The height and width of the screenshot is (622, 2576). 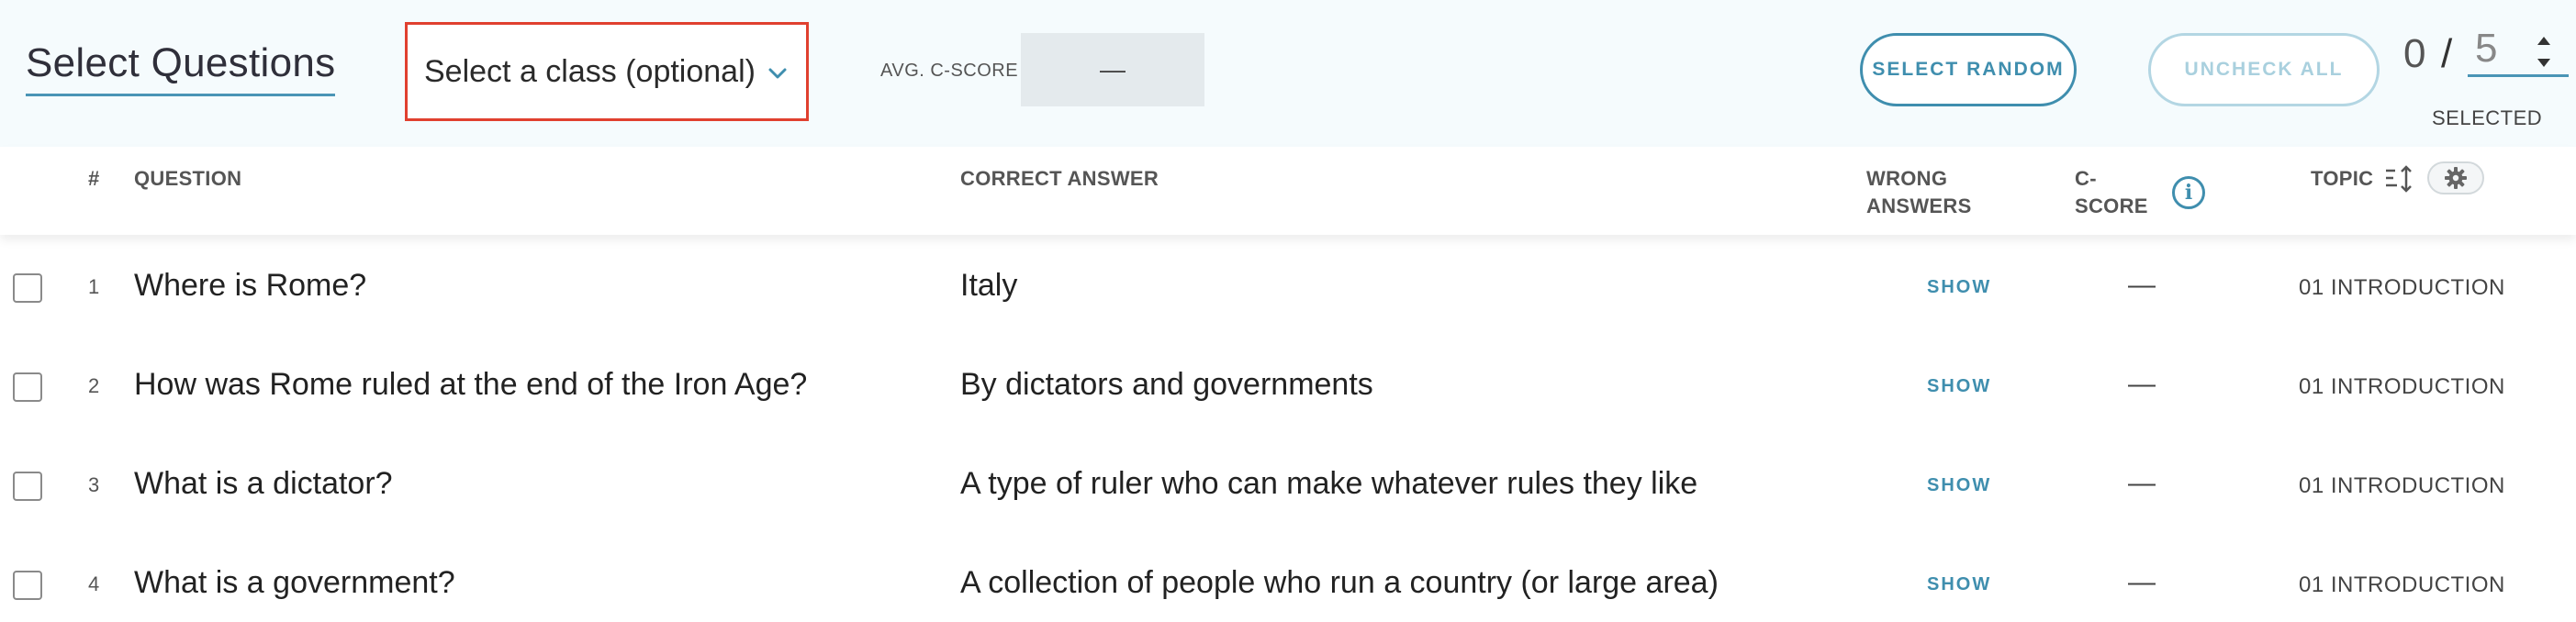 I want to click on chevron-down-icon, so click(x=777, y=73).